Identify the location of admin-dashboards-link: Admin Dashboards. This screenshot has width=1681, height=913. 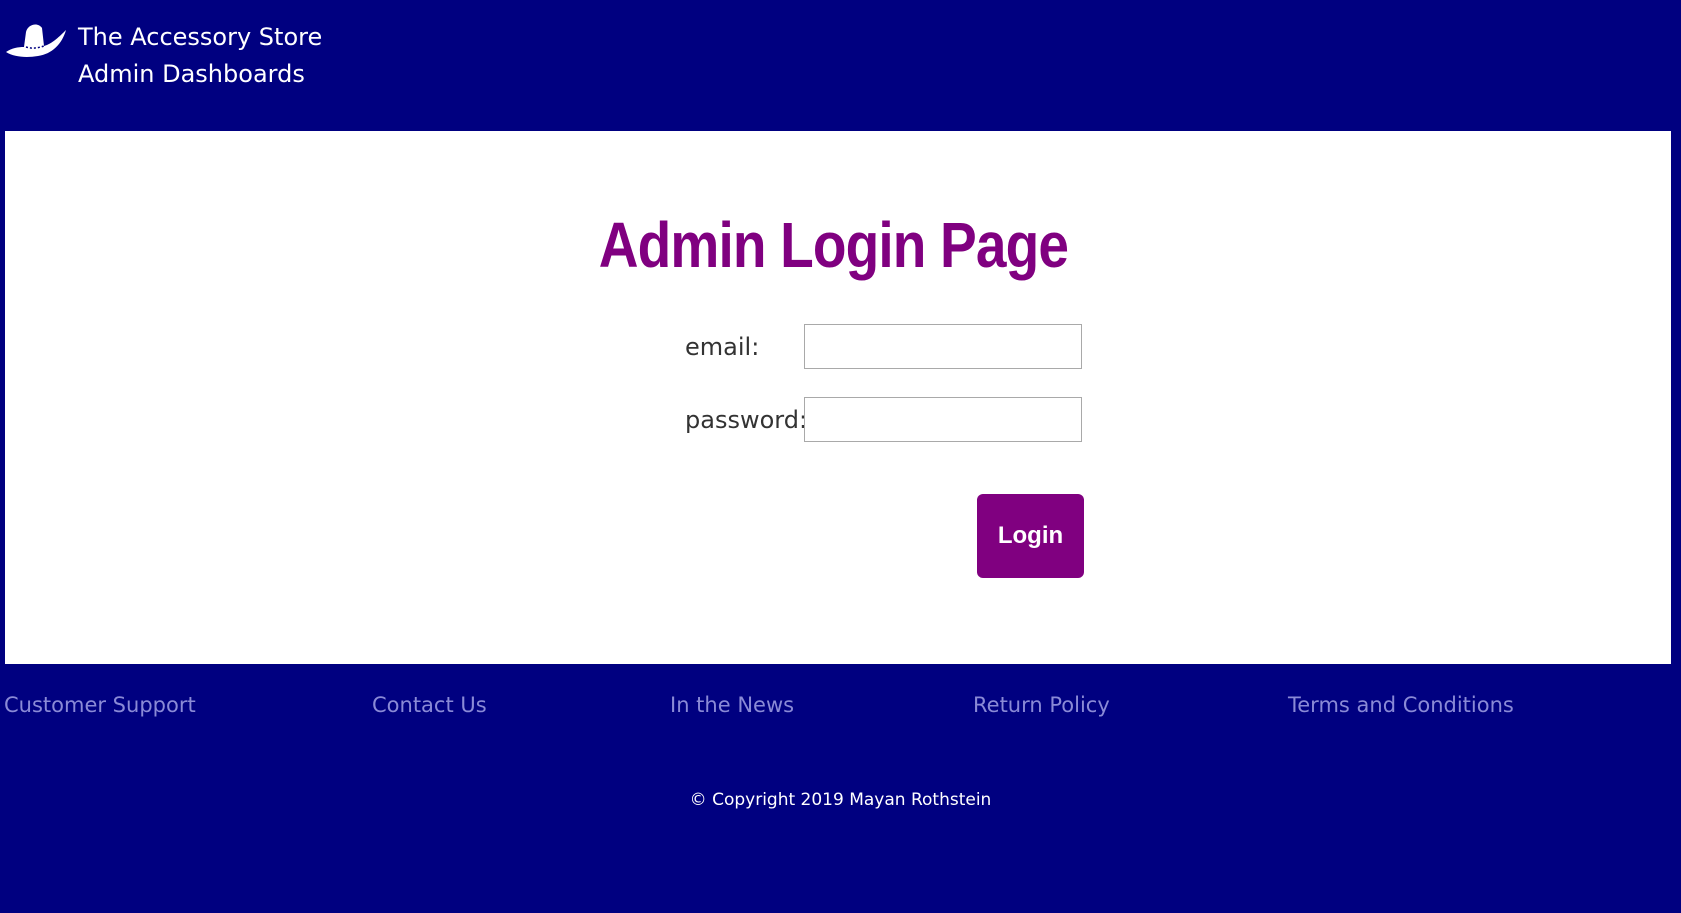
(191, 74).